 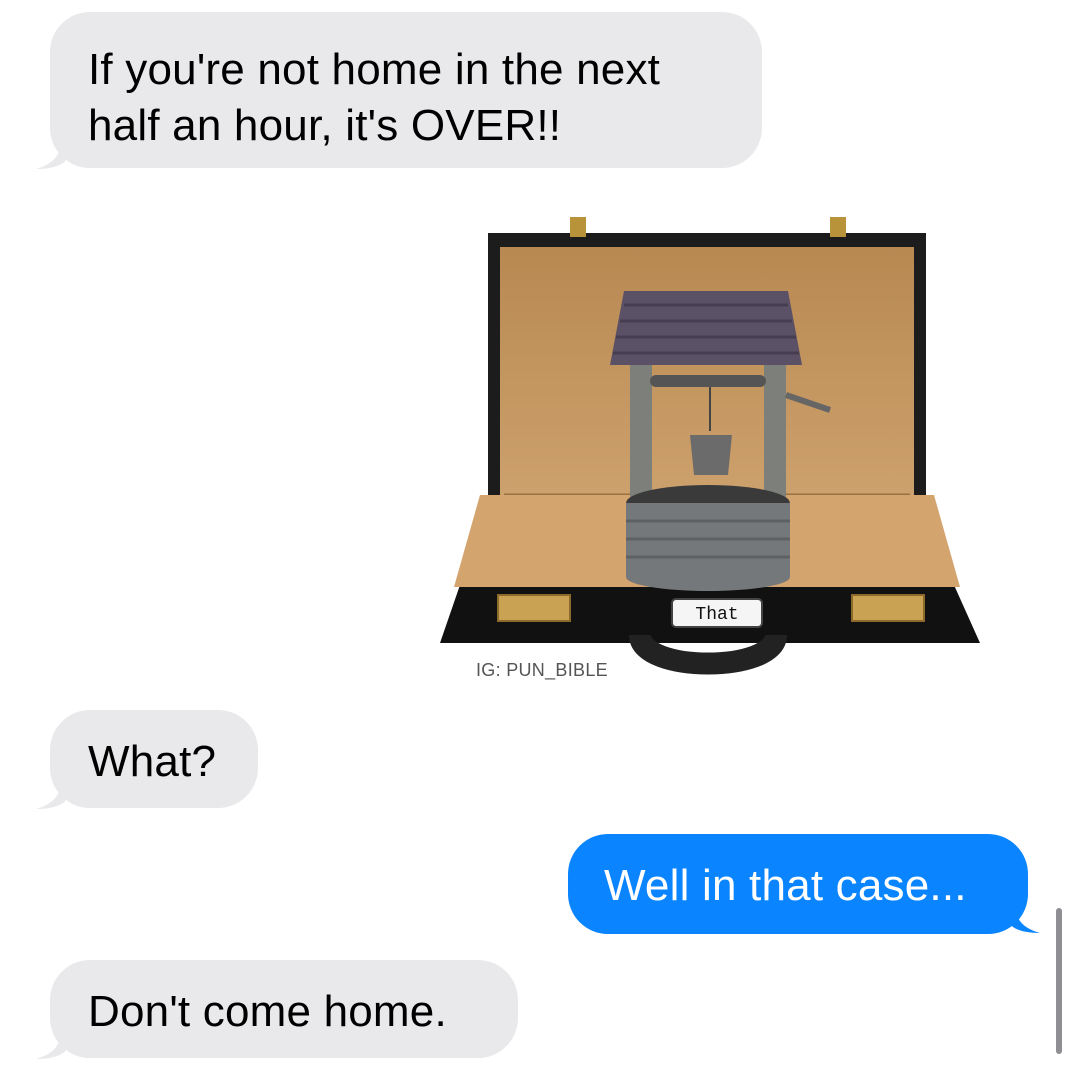 I want to click on incoming-message-bubble: What?, so click(x=154, y=759).